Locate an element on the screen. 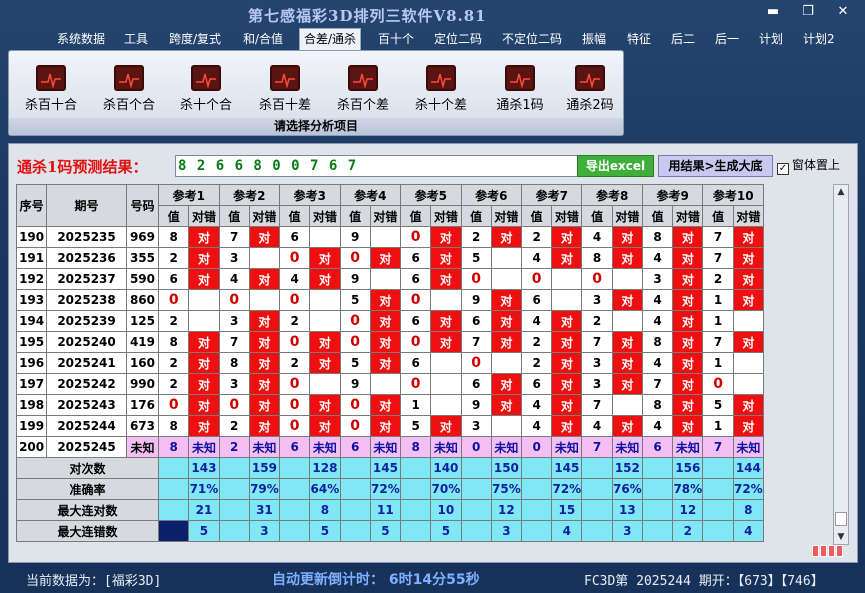 This screenshot has height=593, width=865. stats-row: 准确率 71% 79% 64% 72% 70% 75% 72% 76% 78% 72% is located at coordinates (390, 489).